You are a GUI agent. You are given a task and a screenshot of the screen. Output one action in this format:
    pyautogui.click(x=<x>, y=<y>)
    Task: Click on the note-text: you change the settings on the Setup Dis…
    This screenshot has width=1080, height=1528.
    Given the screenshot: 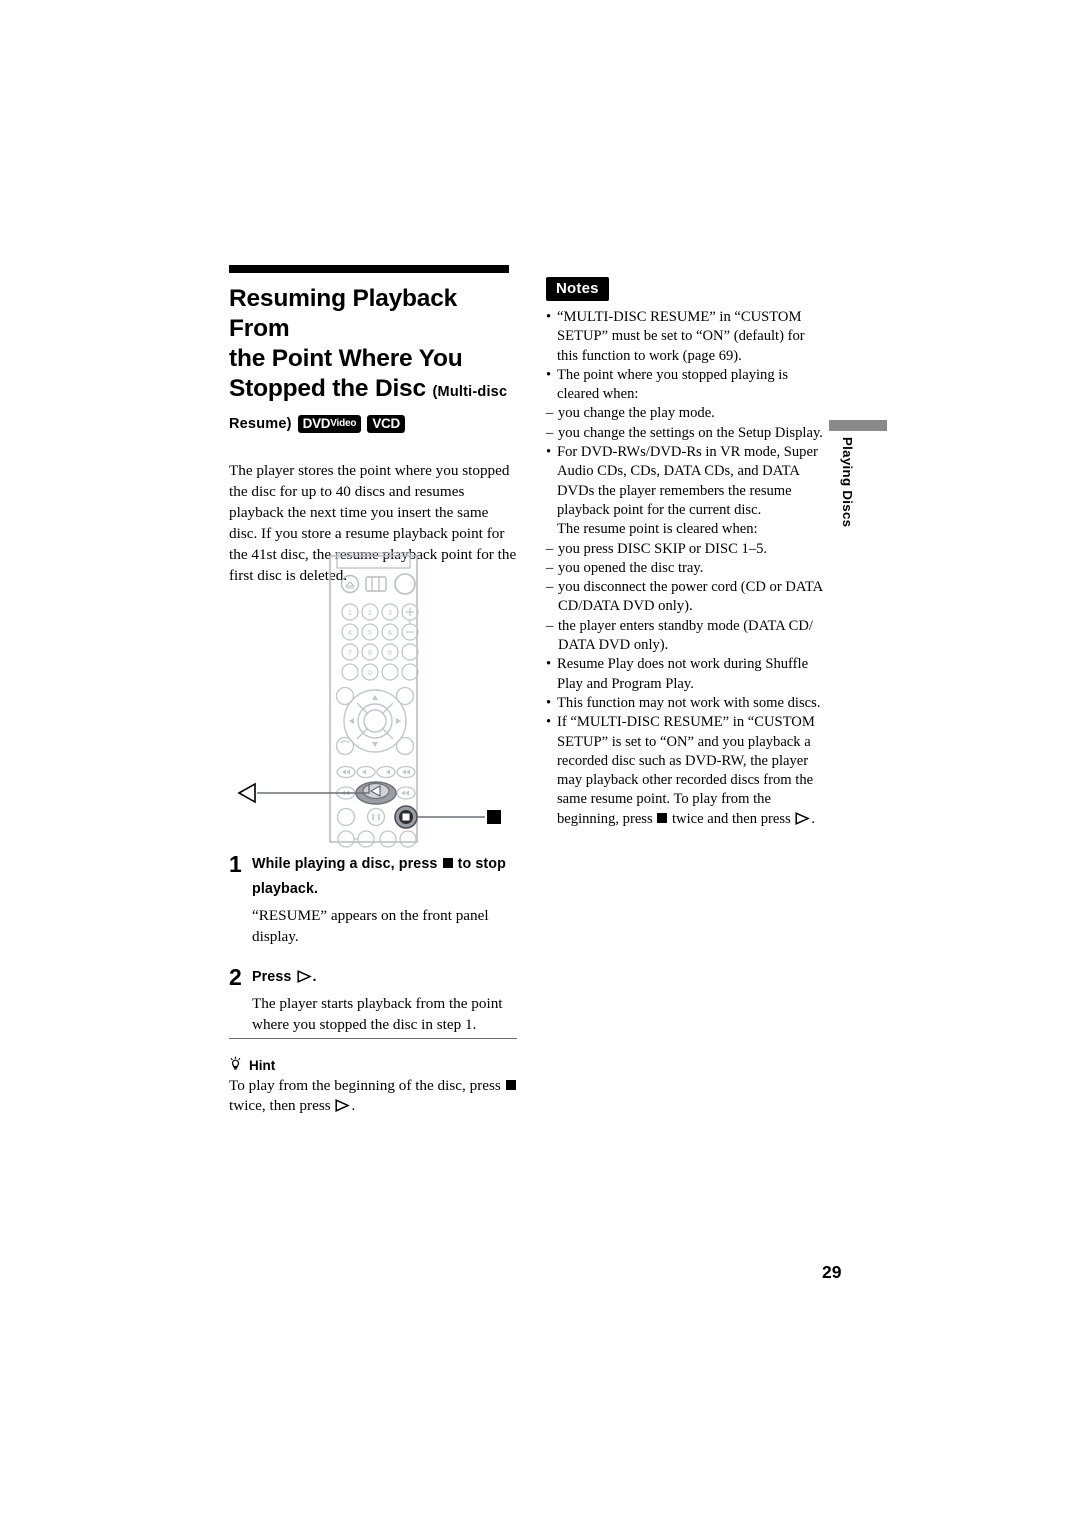 What is the action you would take?
    pyautogui.click(x=690, y=432)
    